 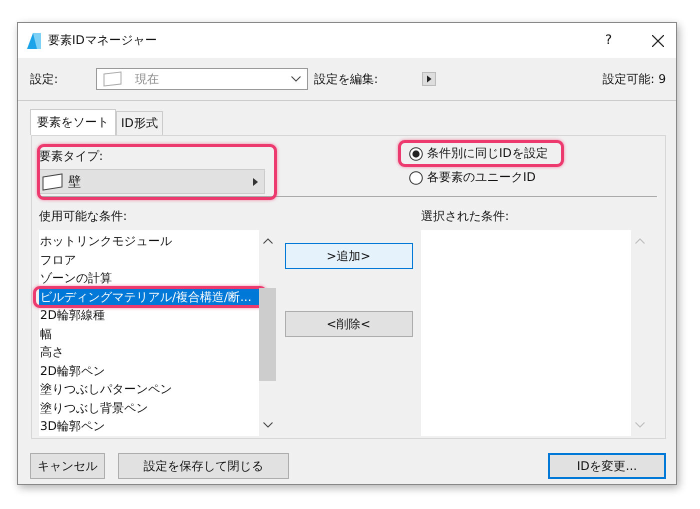 I want to click on settings-label: 設定:, so click(x=44, y=79).